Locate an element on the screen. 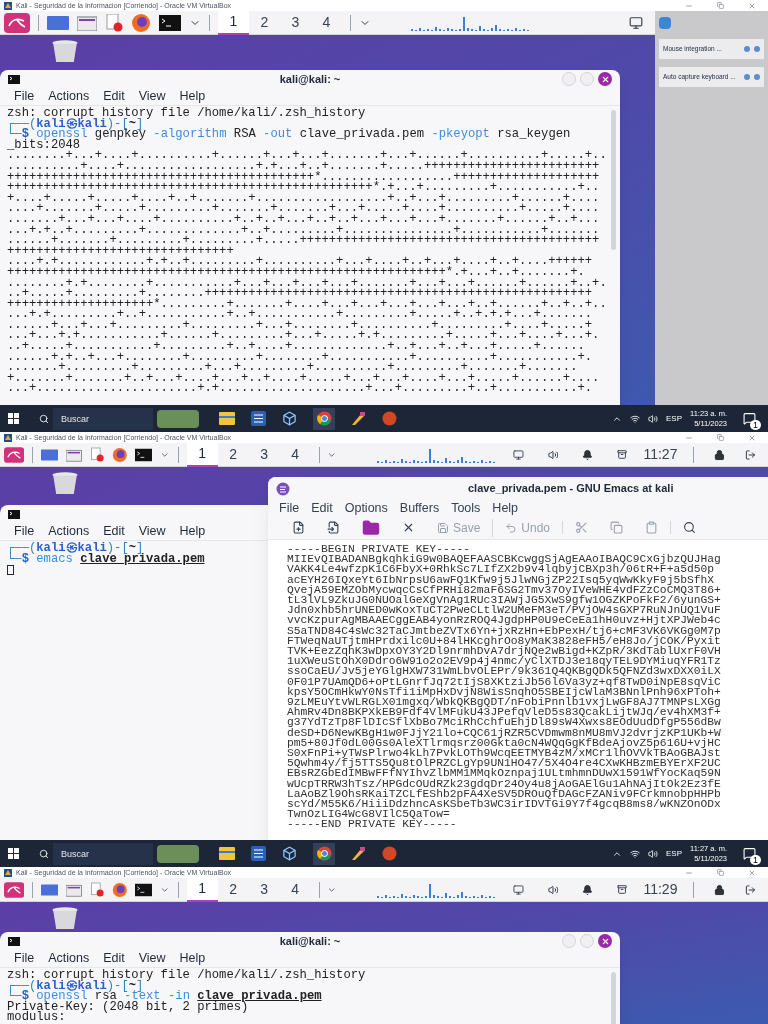 The height and width of the screenshot is (1024, 768). terminal-output: ......+.......+.........+.........+.....+++++++++++++++++++++++++++++++++++++++++ is located at coordinates (303, 240).